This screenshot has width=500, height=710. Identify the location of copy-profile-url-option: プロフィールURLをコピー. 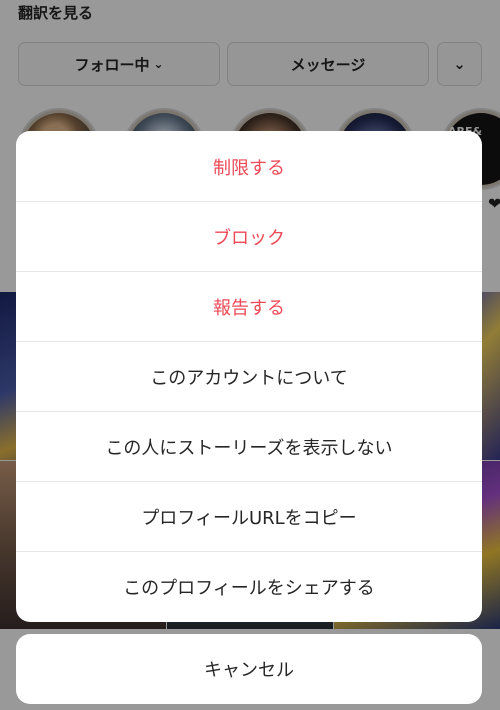
(249, 517).